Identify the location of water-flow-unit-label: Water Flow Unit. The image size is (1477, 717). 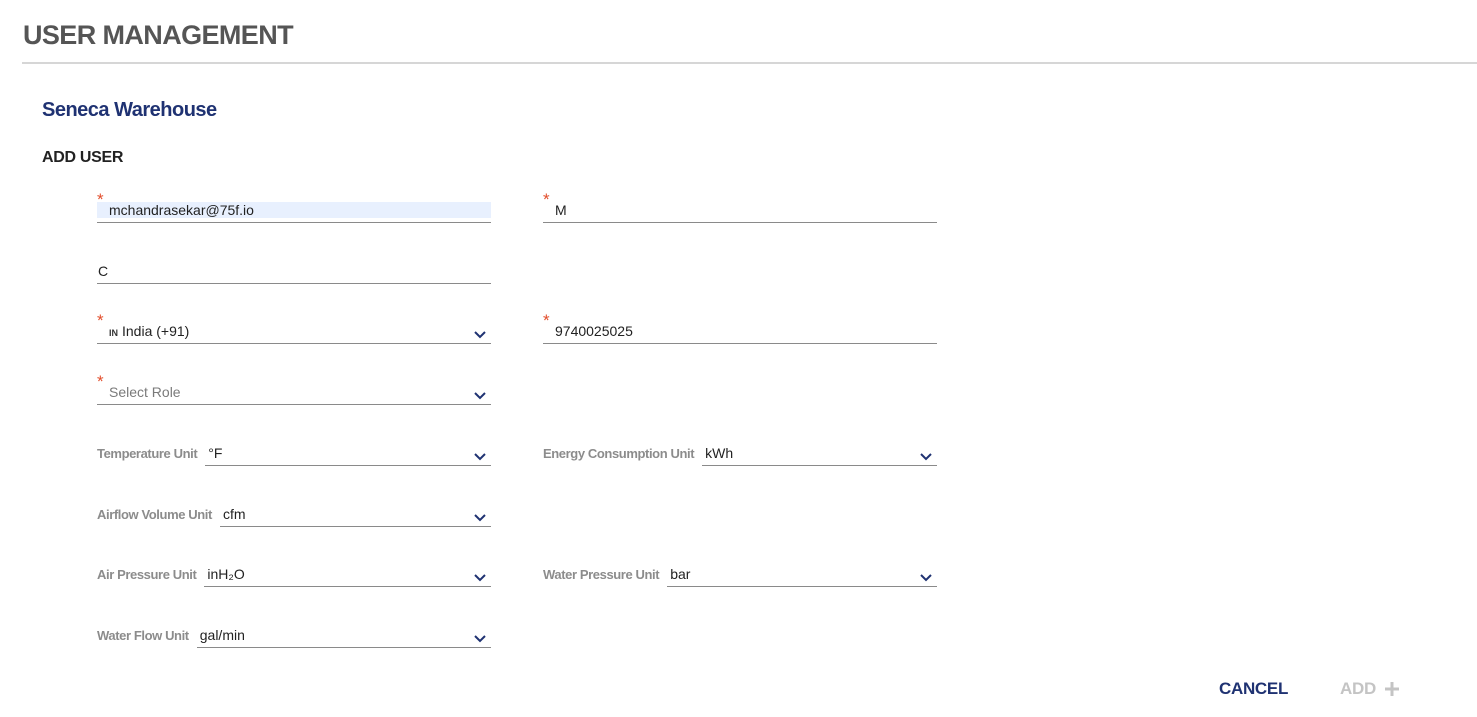
(143, 635).